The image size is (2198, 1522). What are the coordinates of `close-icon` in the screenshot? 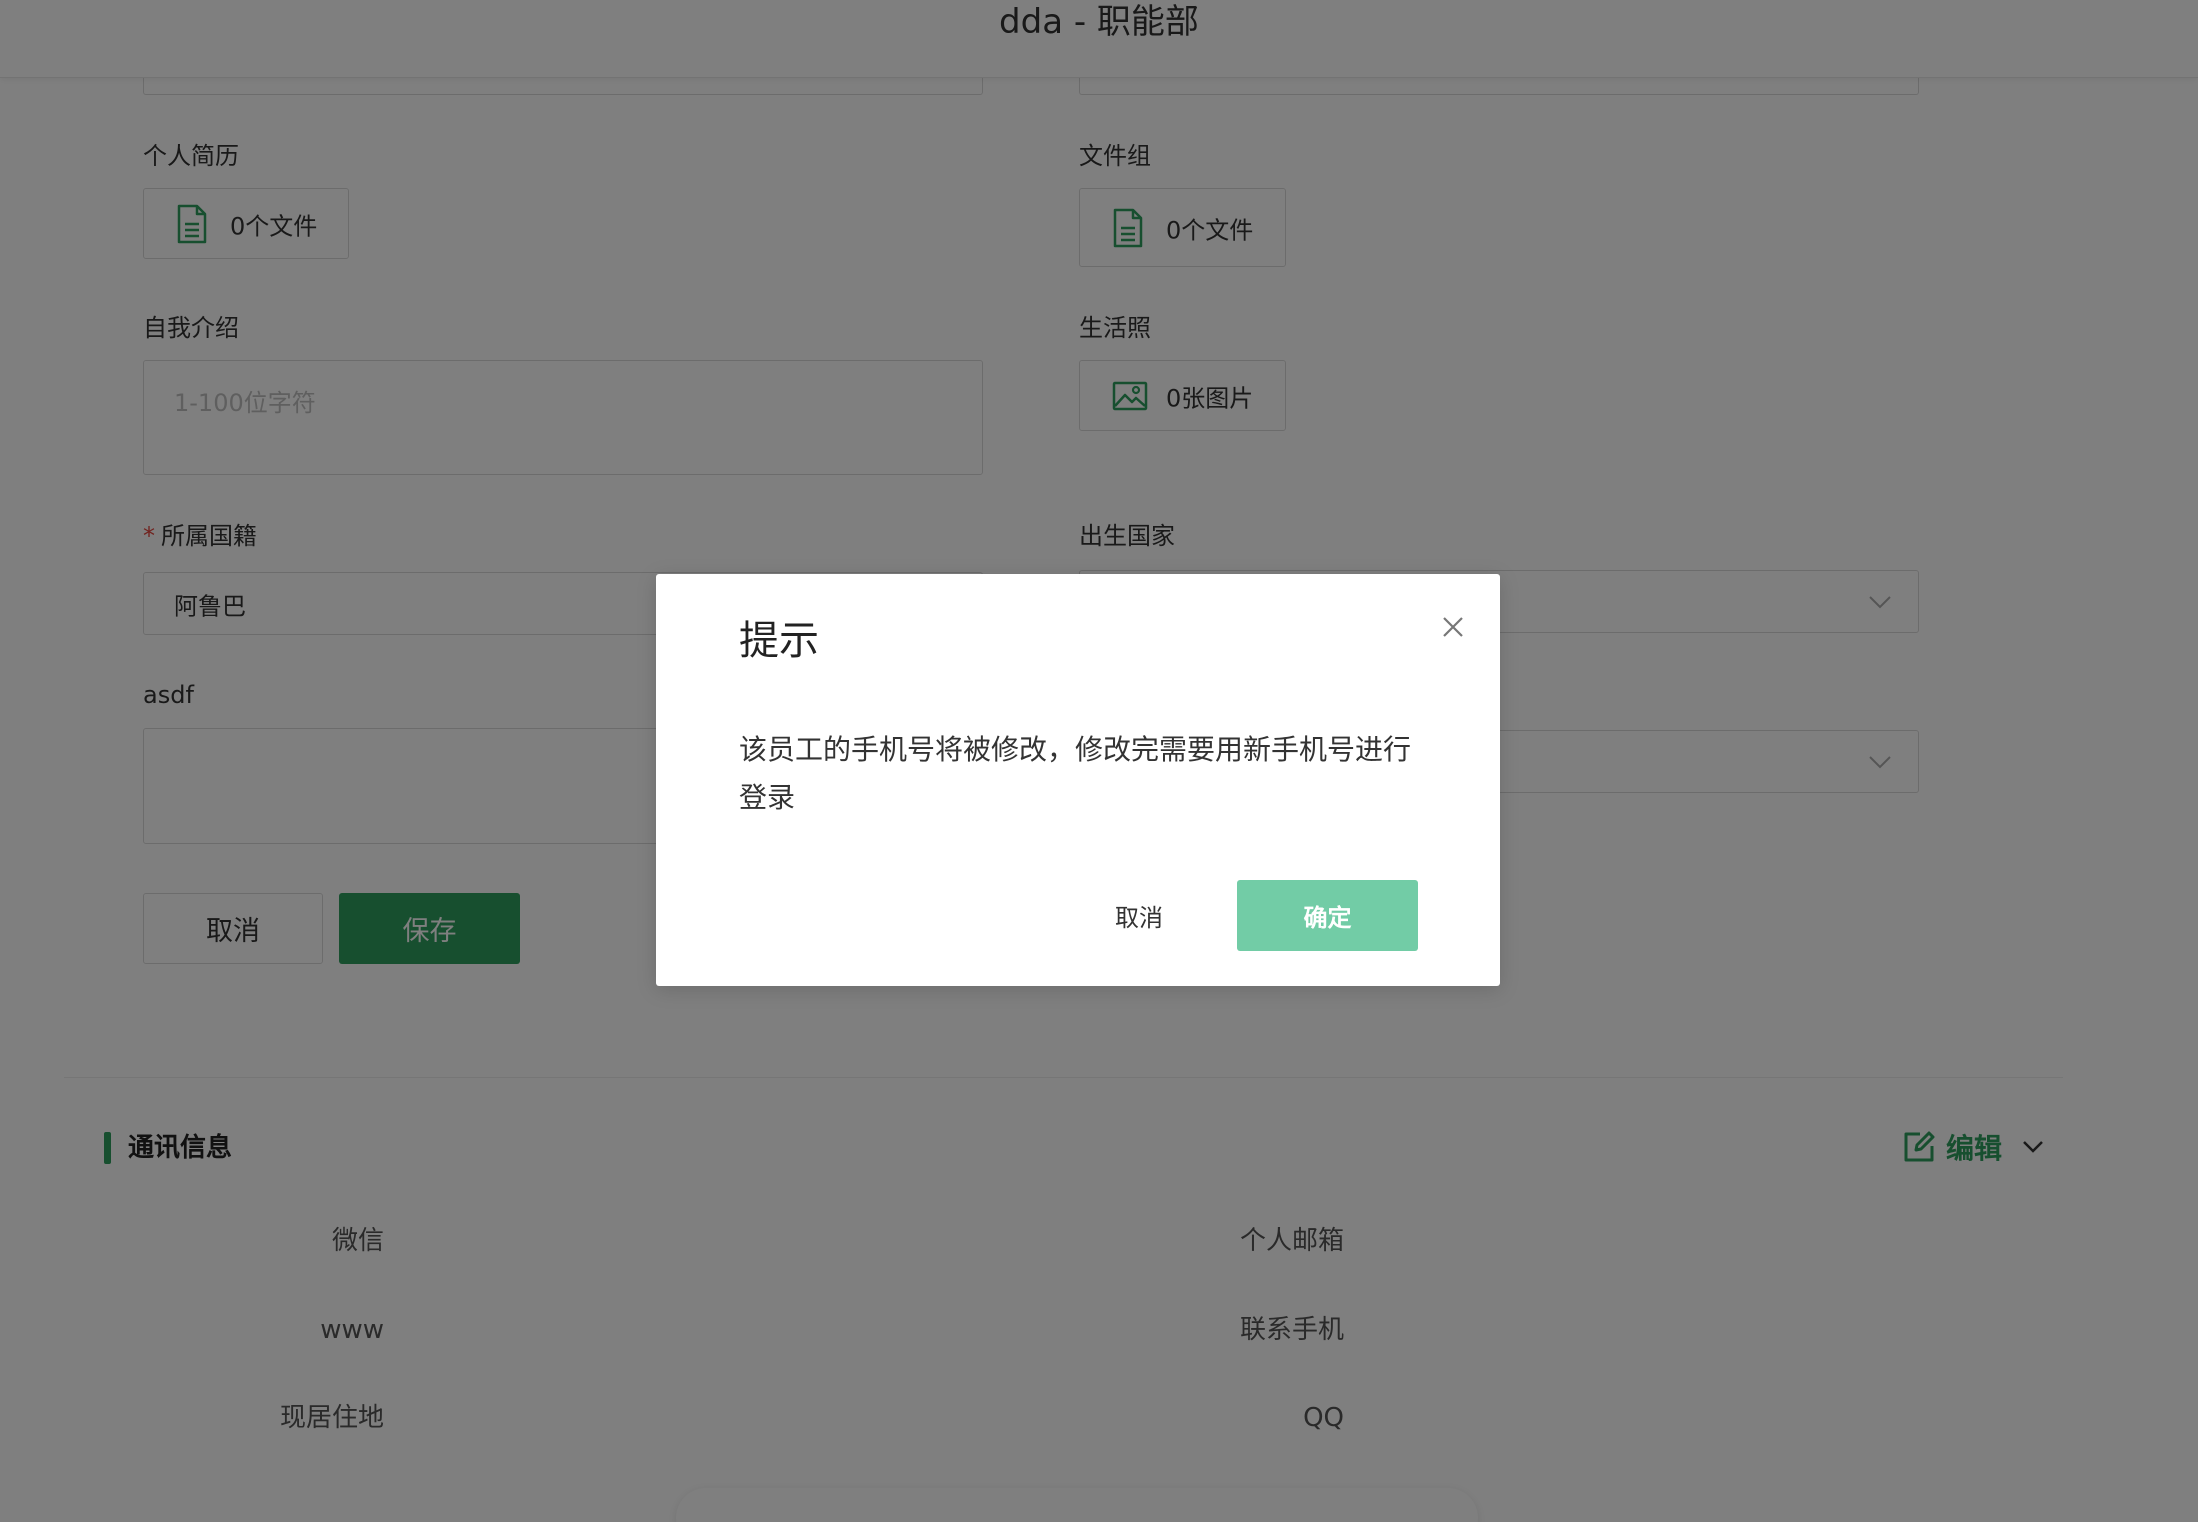 It's located at (1453, 627).